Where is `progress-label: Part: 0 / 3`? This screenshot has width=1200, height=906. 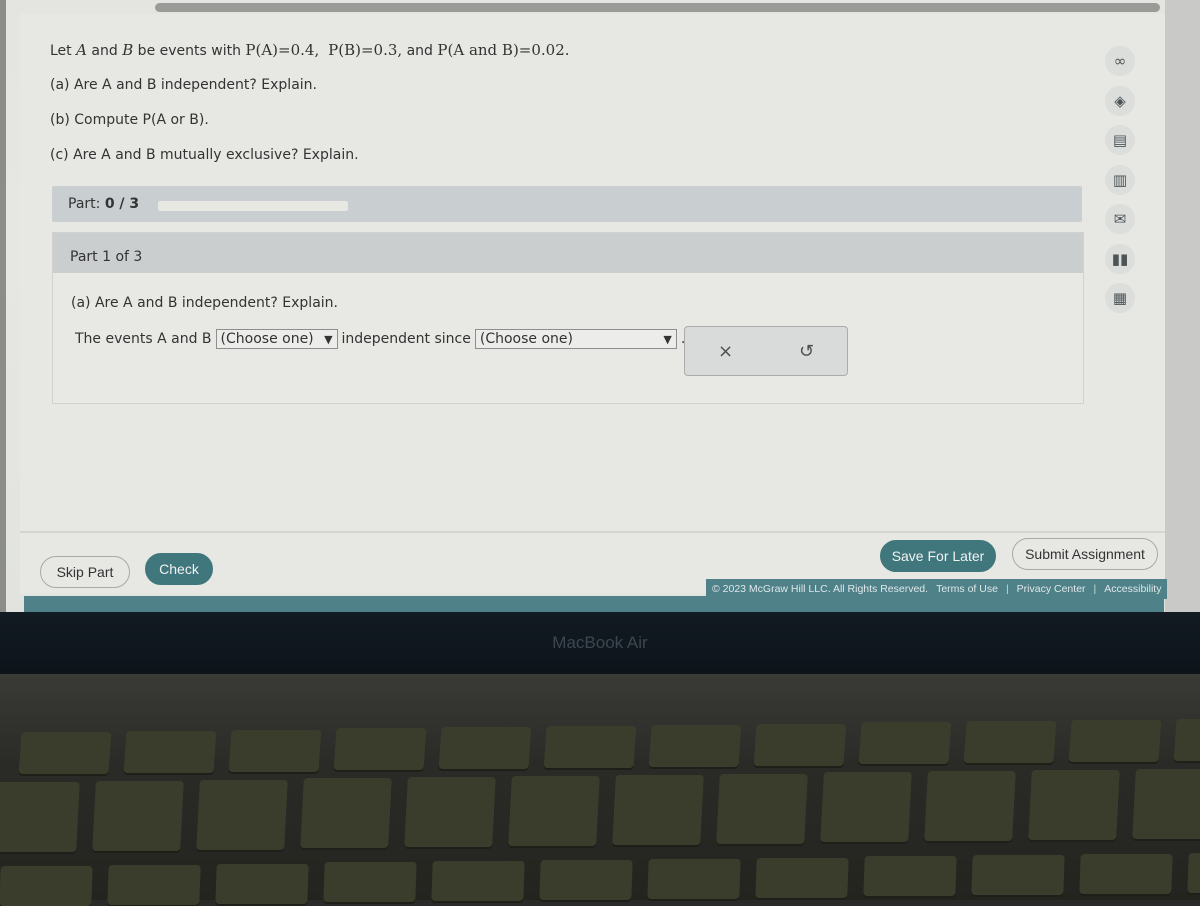 progress-label: Part: 0 / 3 is located at coordinates (104, 204).